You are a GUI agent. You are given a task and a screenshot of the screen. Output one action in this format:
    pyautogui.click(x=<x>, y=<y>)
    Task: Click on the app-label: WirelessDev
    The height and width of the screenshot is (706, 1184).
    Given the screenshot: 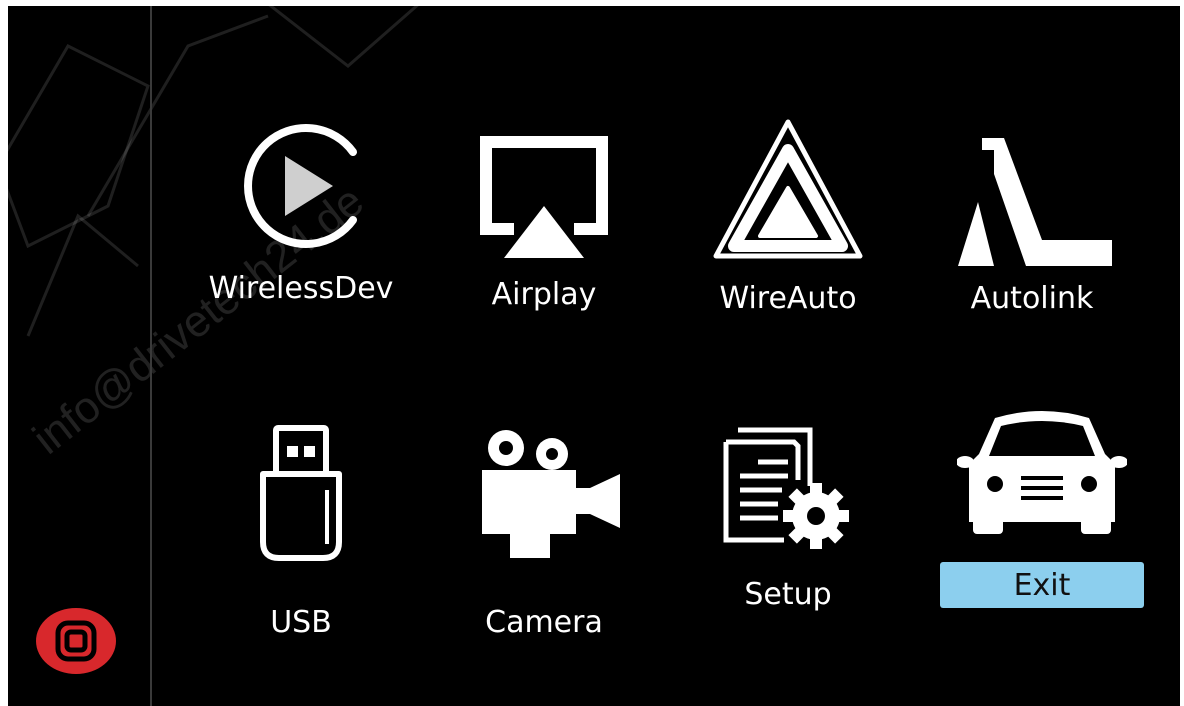 What is the action you would take?
    pyautogui.click(x=301, y=288)
    